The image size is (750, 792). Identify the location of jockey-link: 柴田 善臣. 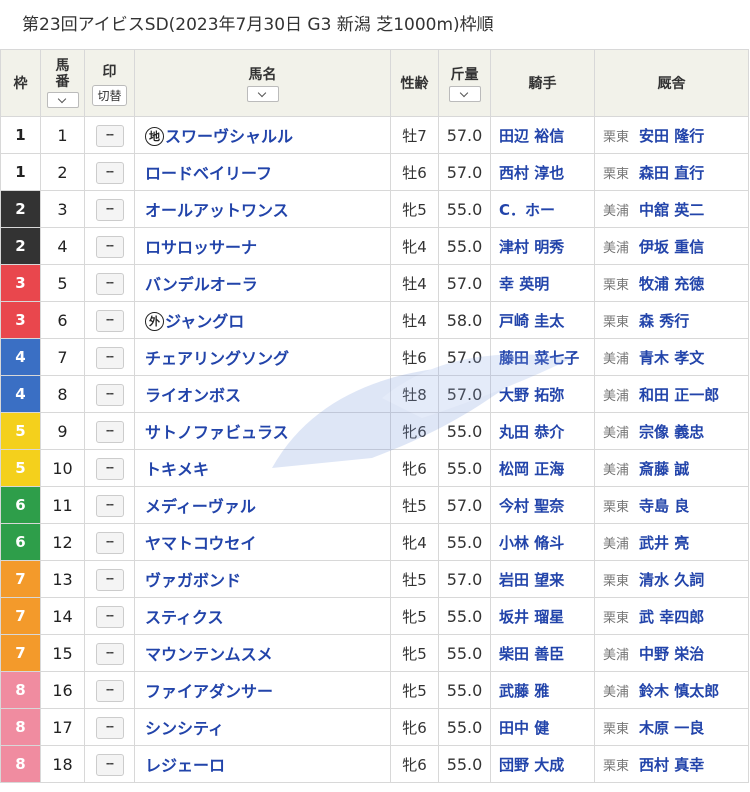
(531, 654).